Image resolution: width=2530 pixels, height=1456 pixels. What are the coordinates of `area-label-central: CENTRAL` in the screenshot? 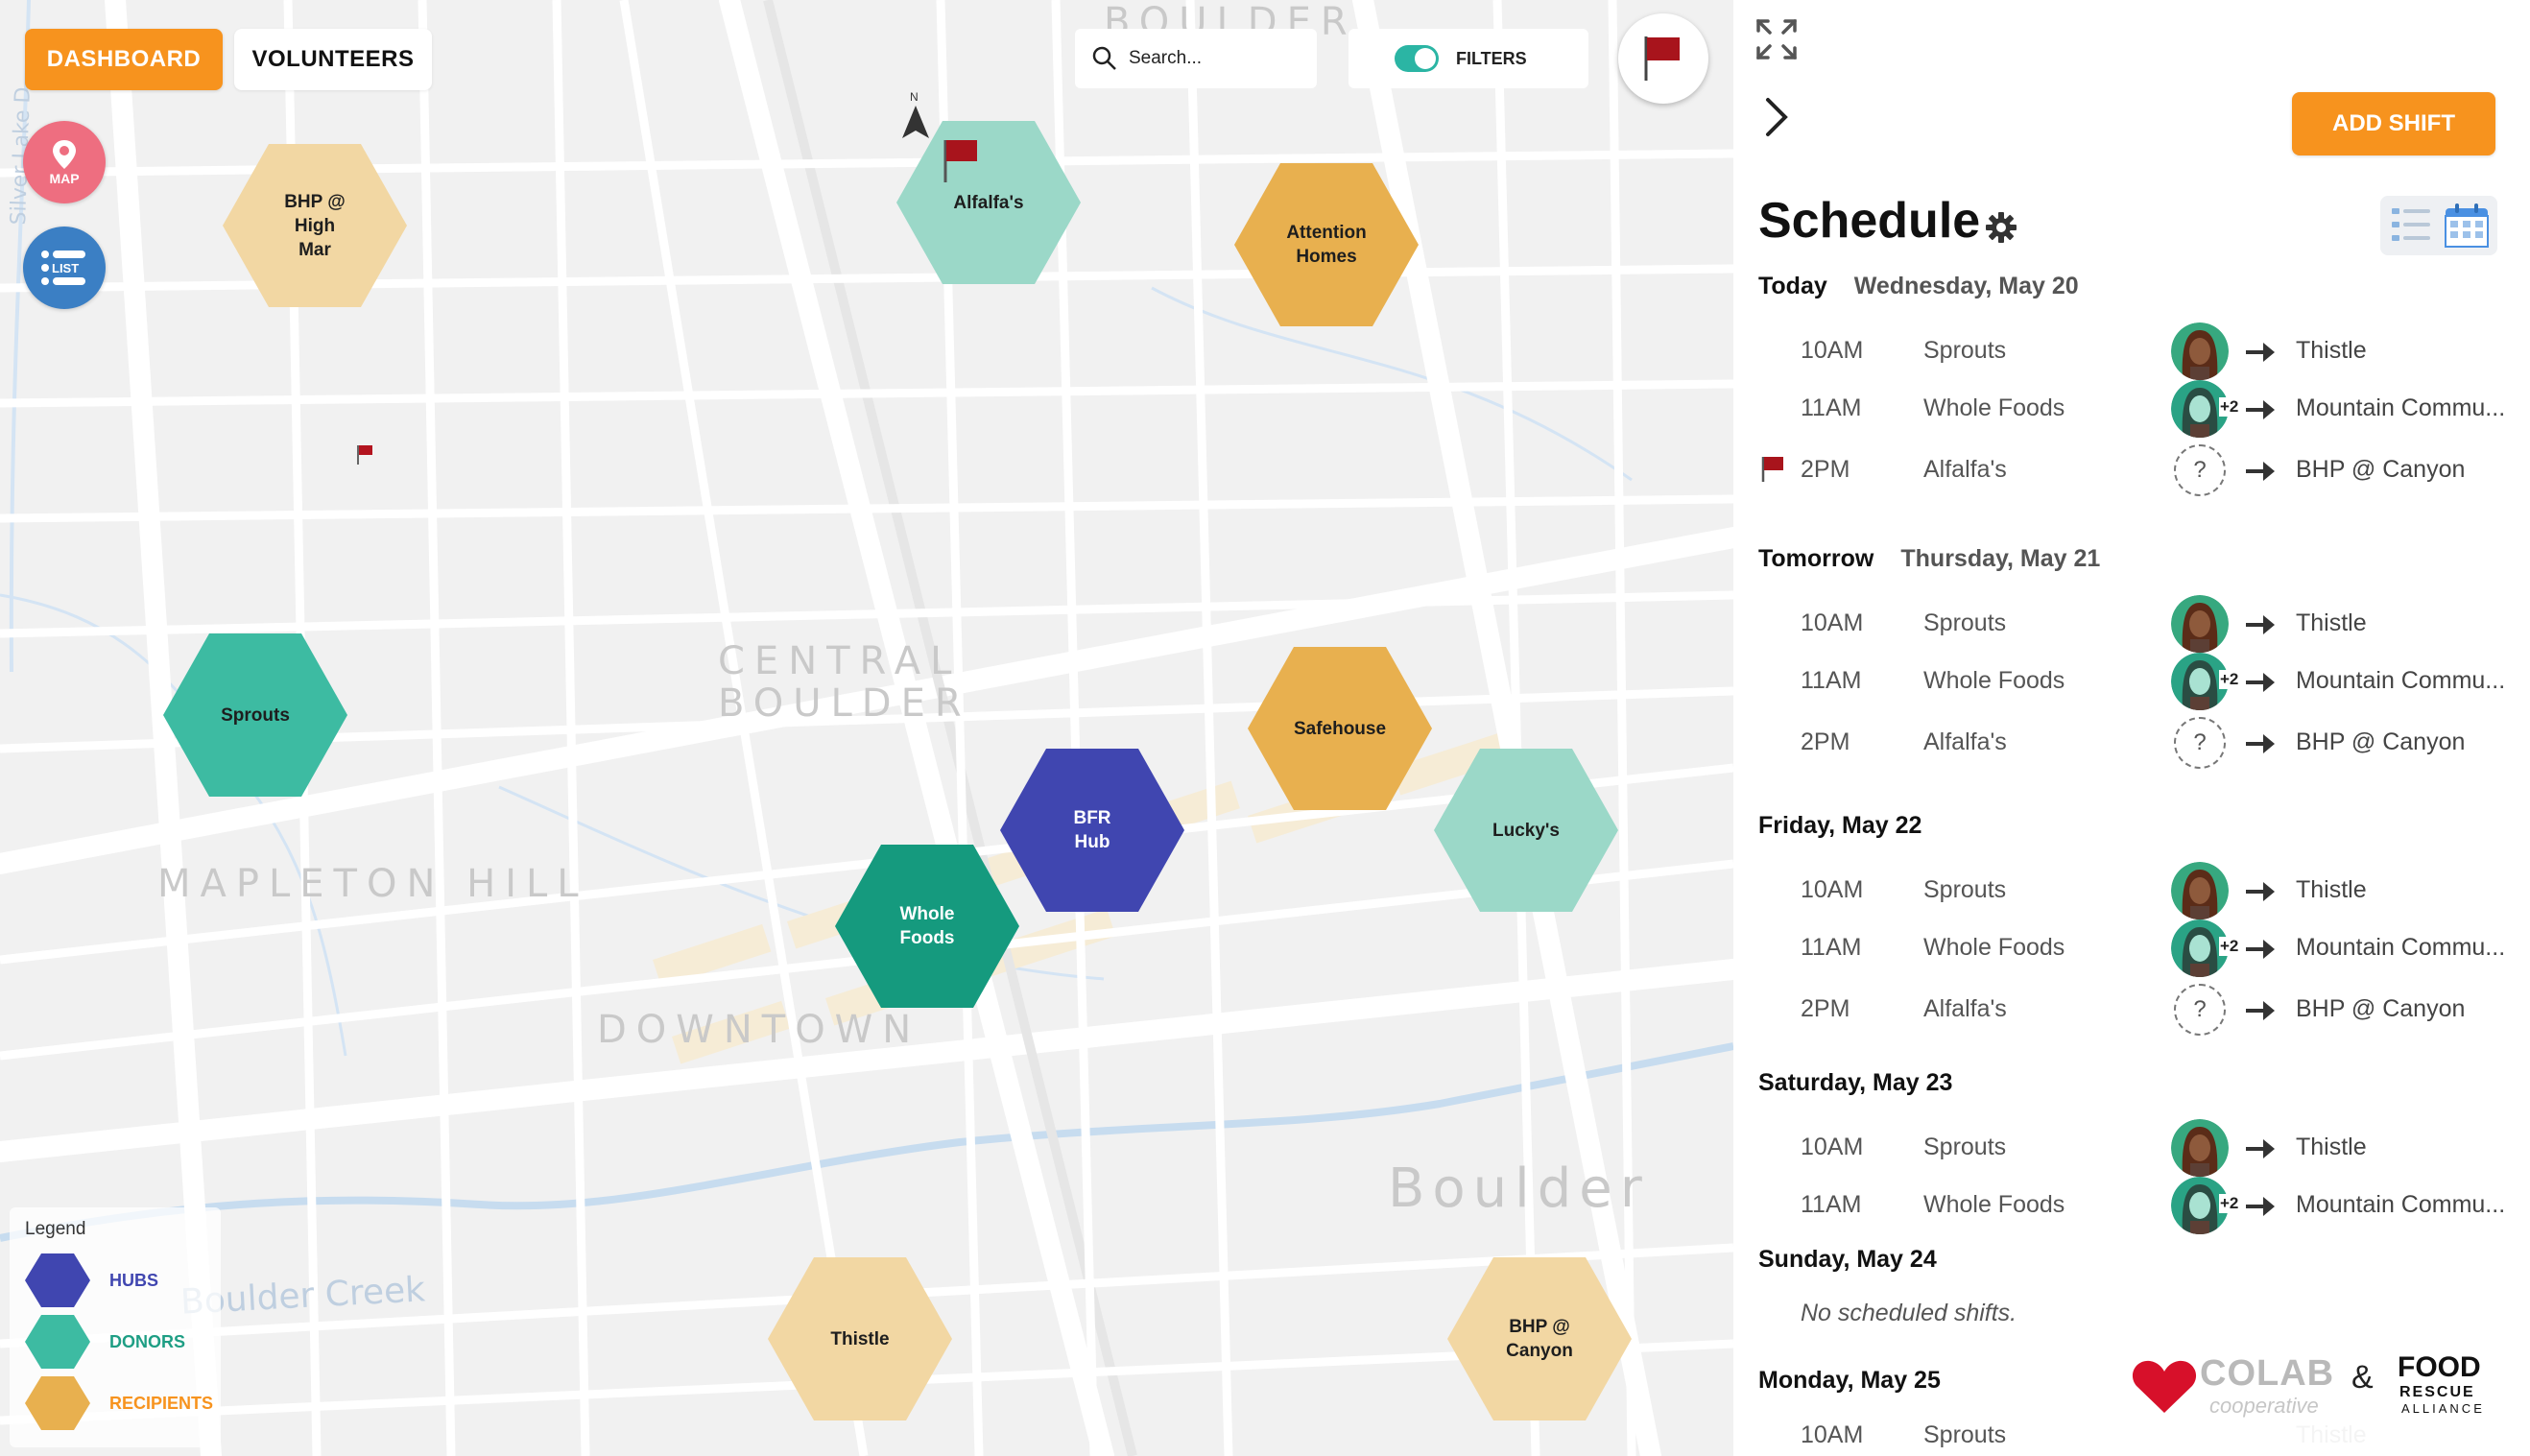 It's located at (840, 661).